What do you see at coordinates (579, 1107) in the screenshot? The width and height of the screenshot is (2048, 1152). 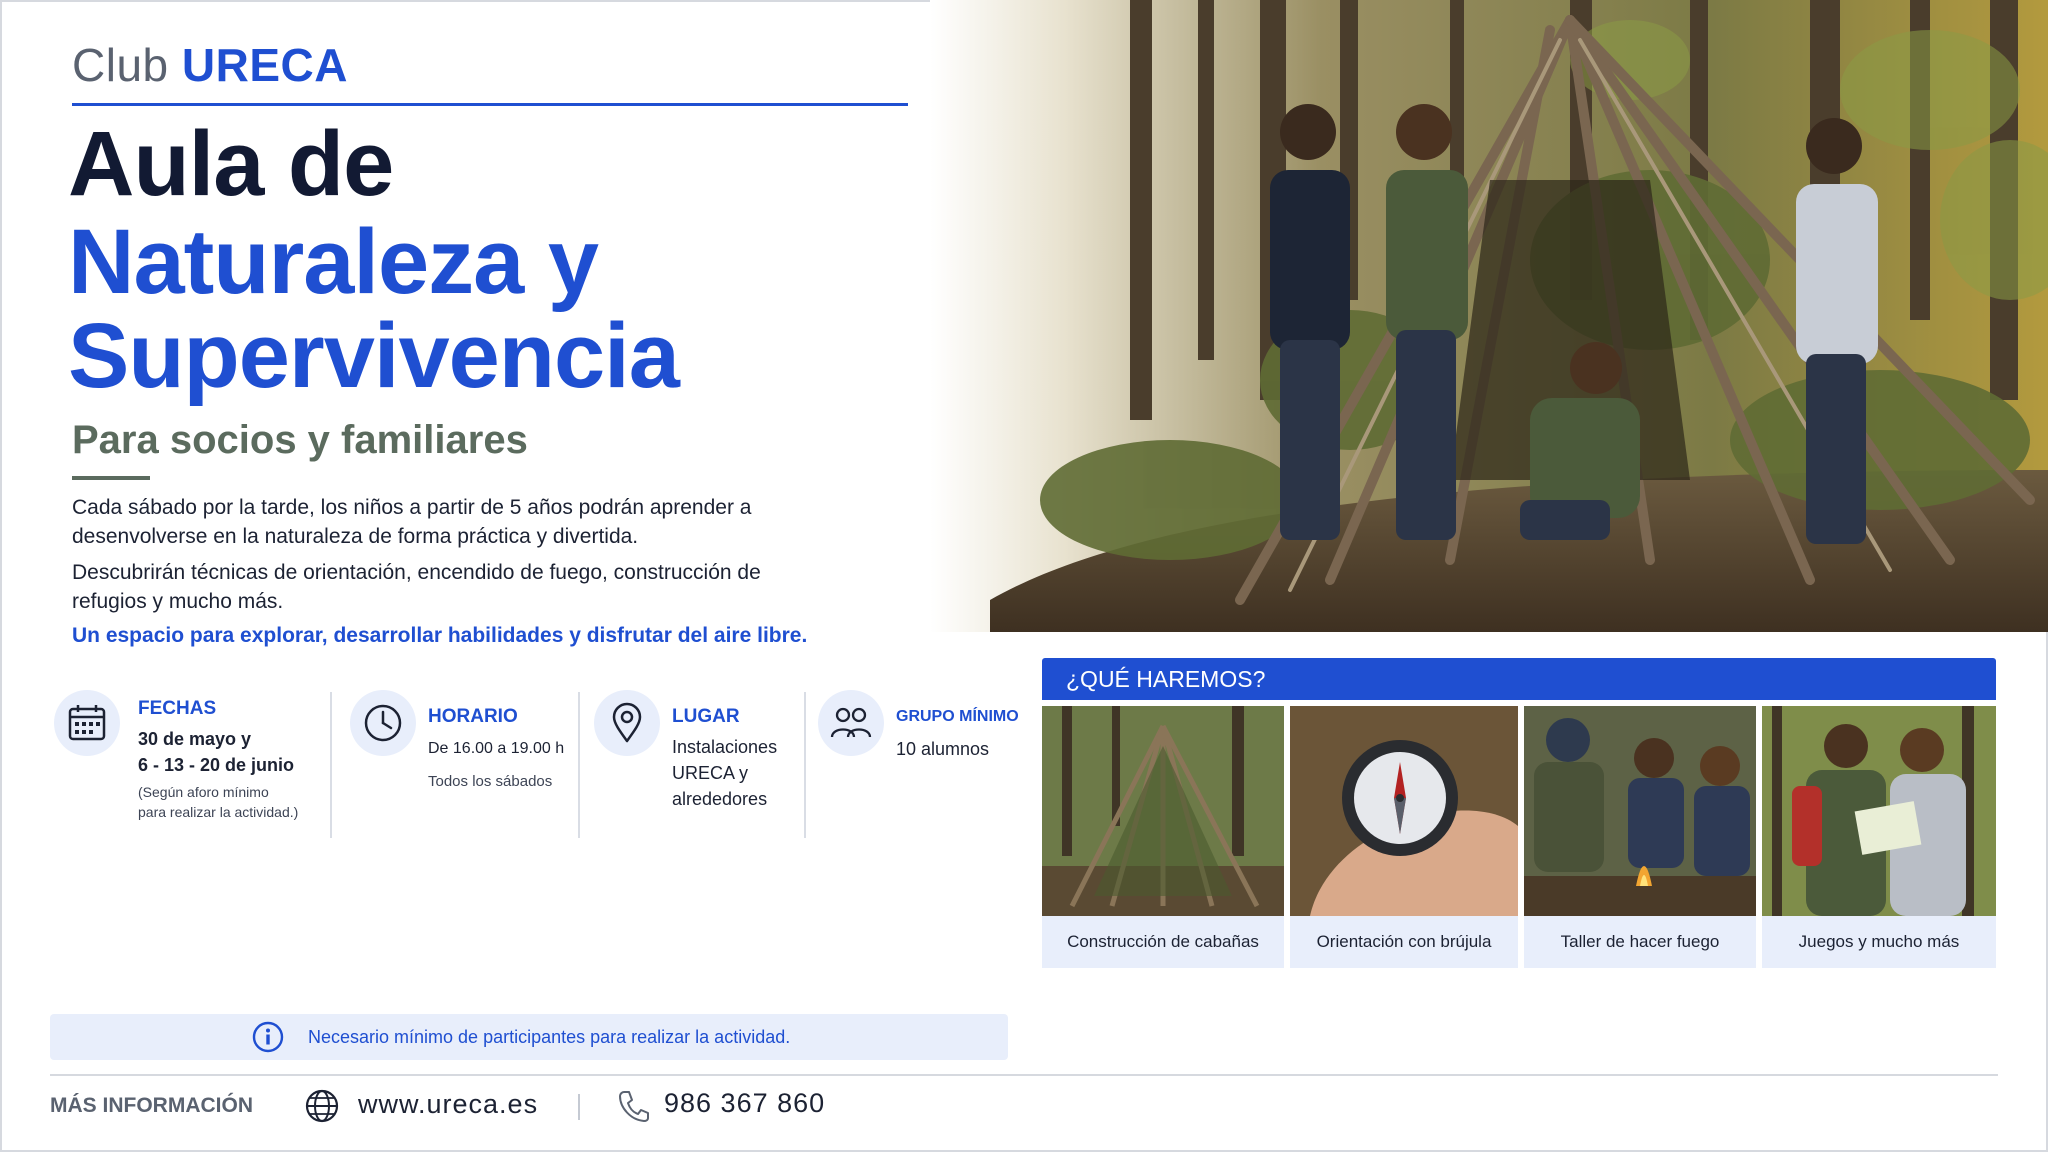 I see `footer-separator` at bounding box center [579, 1107].